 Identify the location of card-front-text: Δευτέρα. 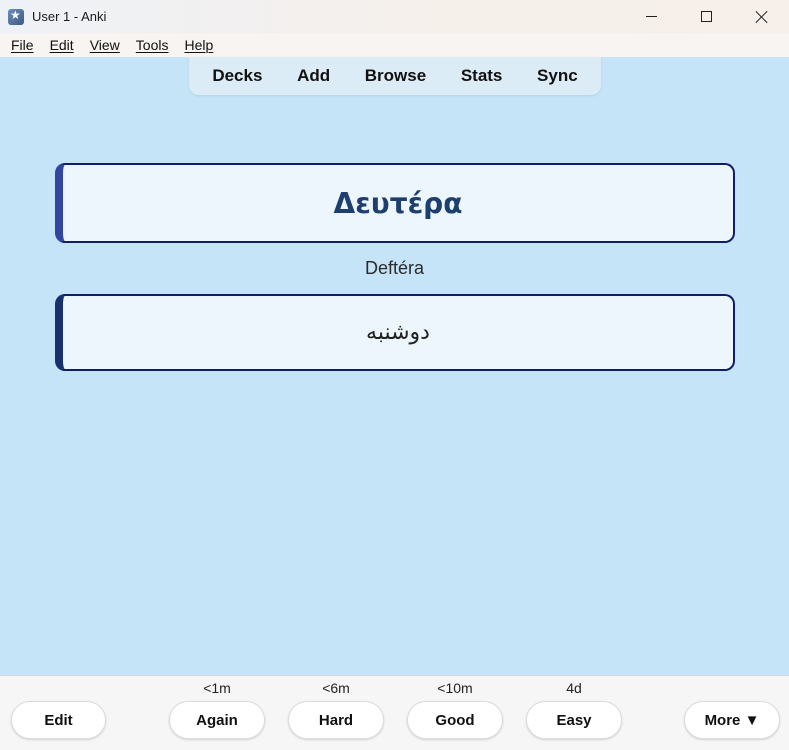
(398, 203).